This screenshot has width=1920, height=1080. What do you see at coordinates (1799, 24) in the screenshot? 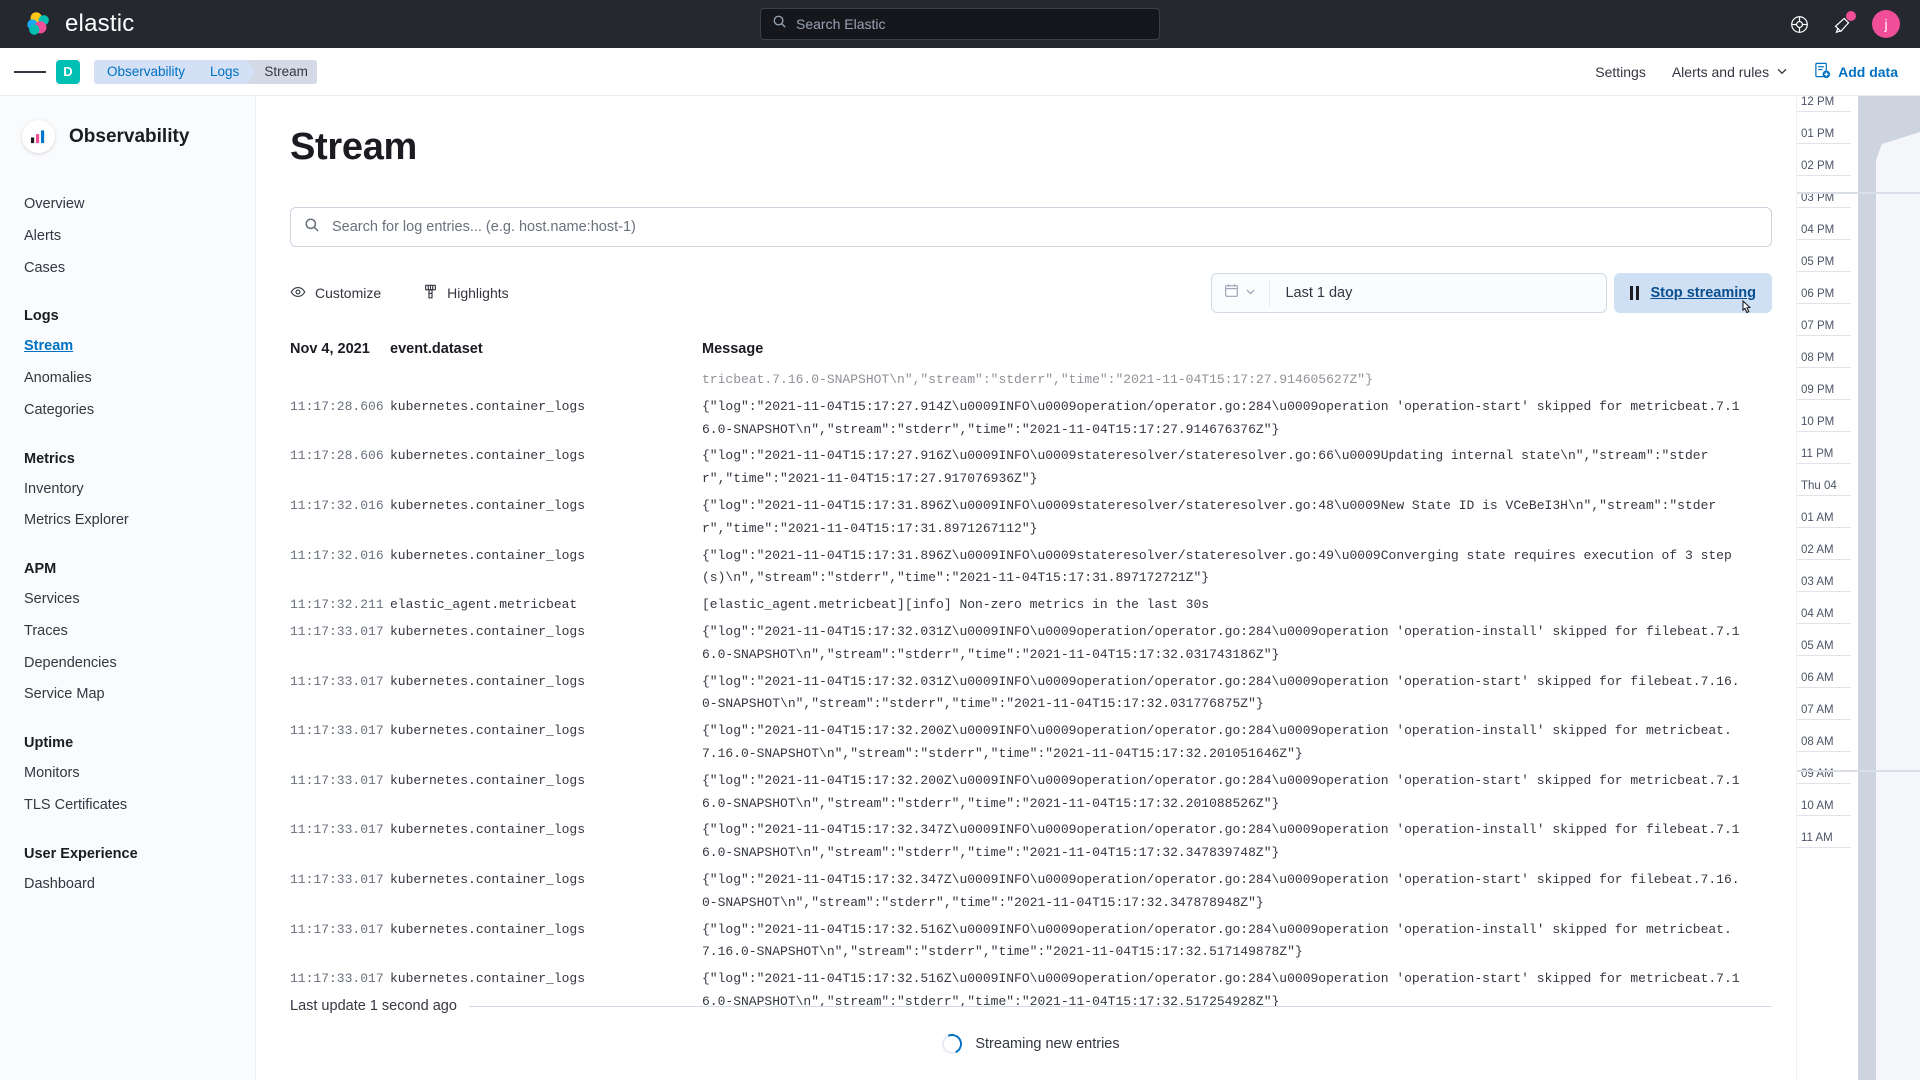
I see `help-circle-icon` at bounding box center [1799, 24].